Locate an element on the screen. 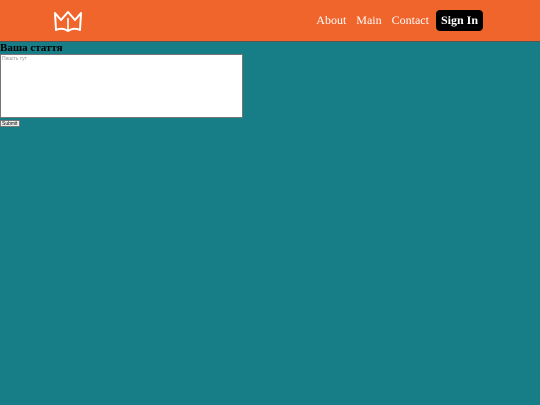  nav-link-main: Main is located at coordinates (368, 20).